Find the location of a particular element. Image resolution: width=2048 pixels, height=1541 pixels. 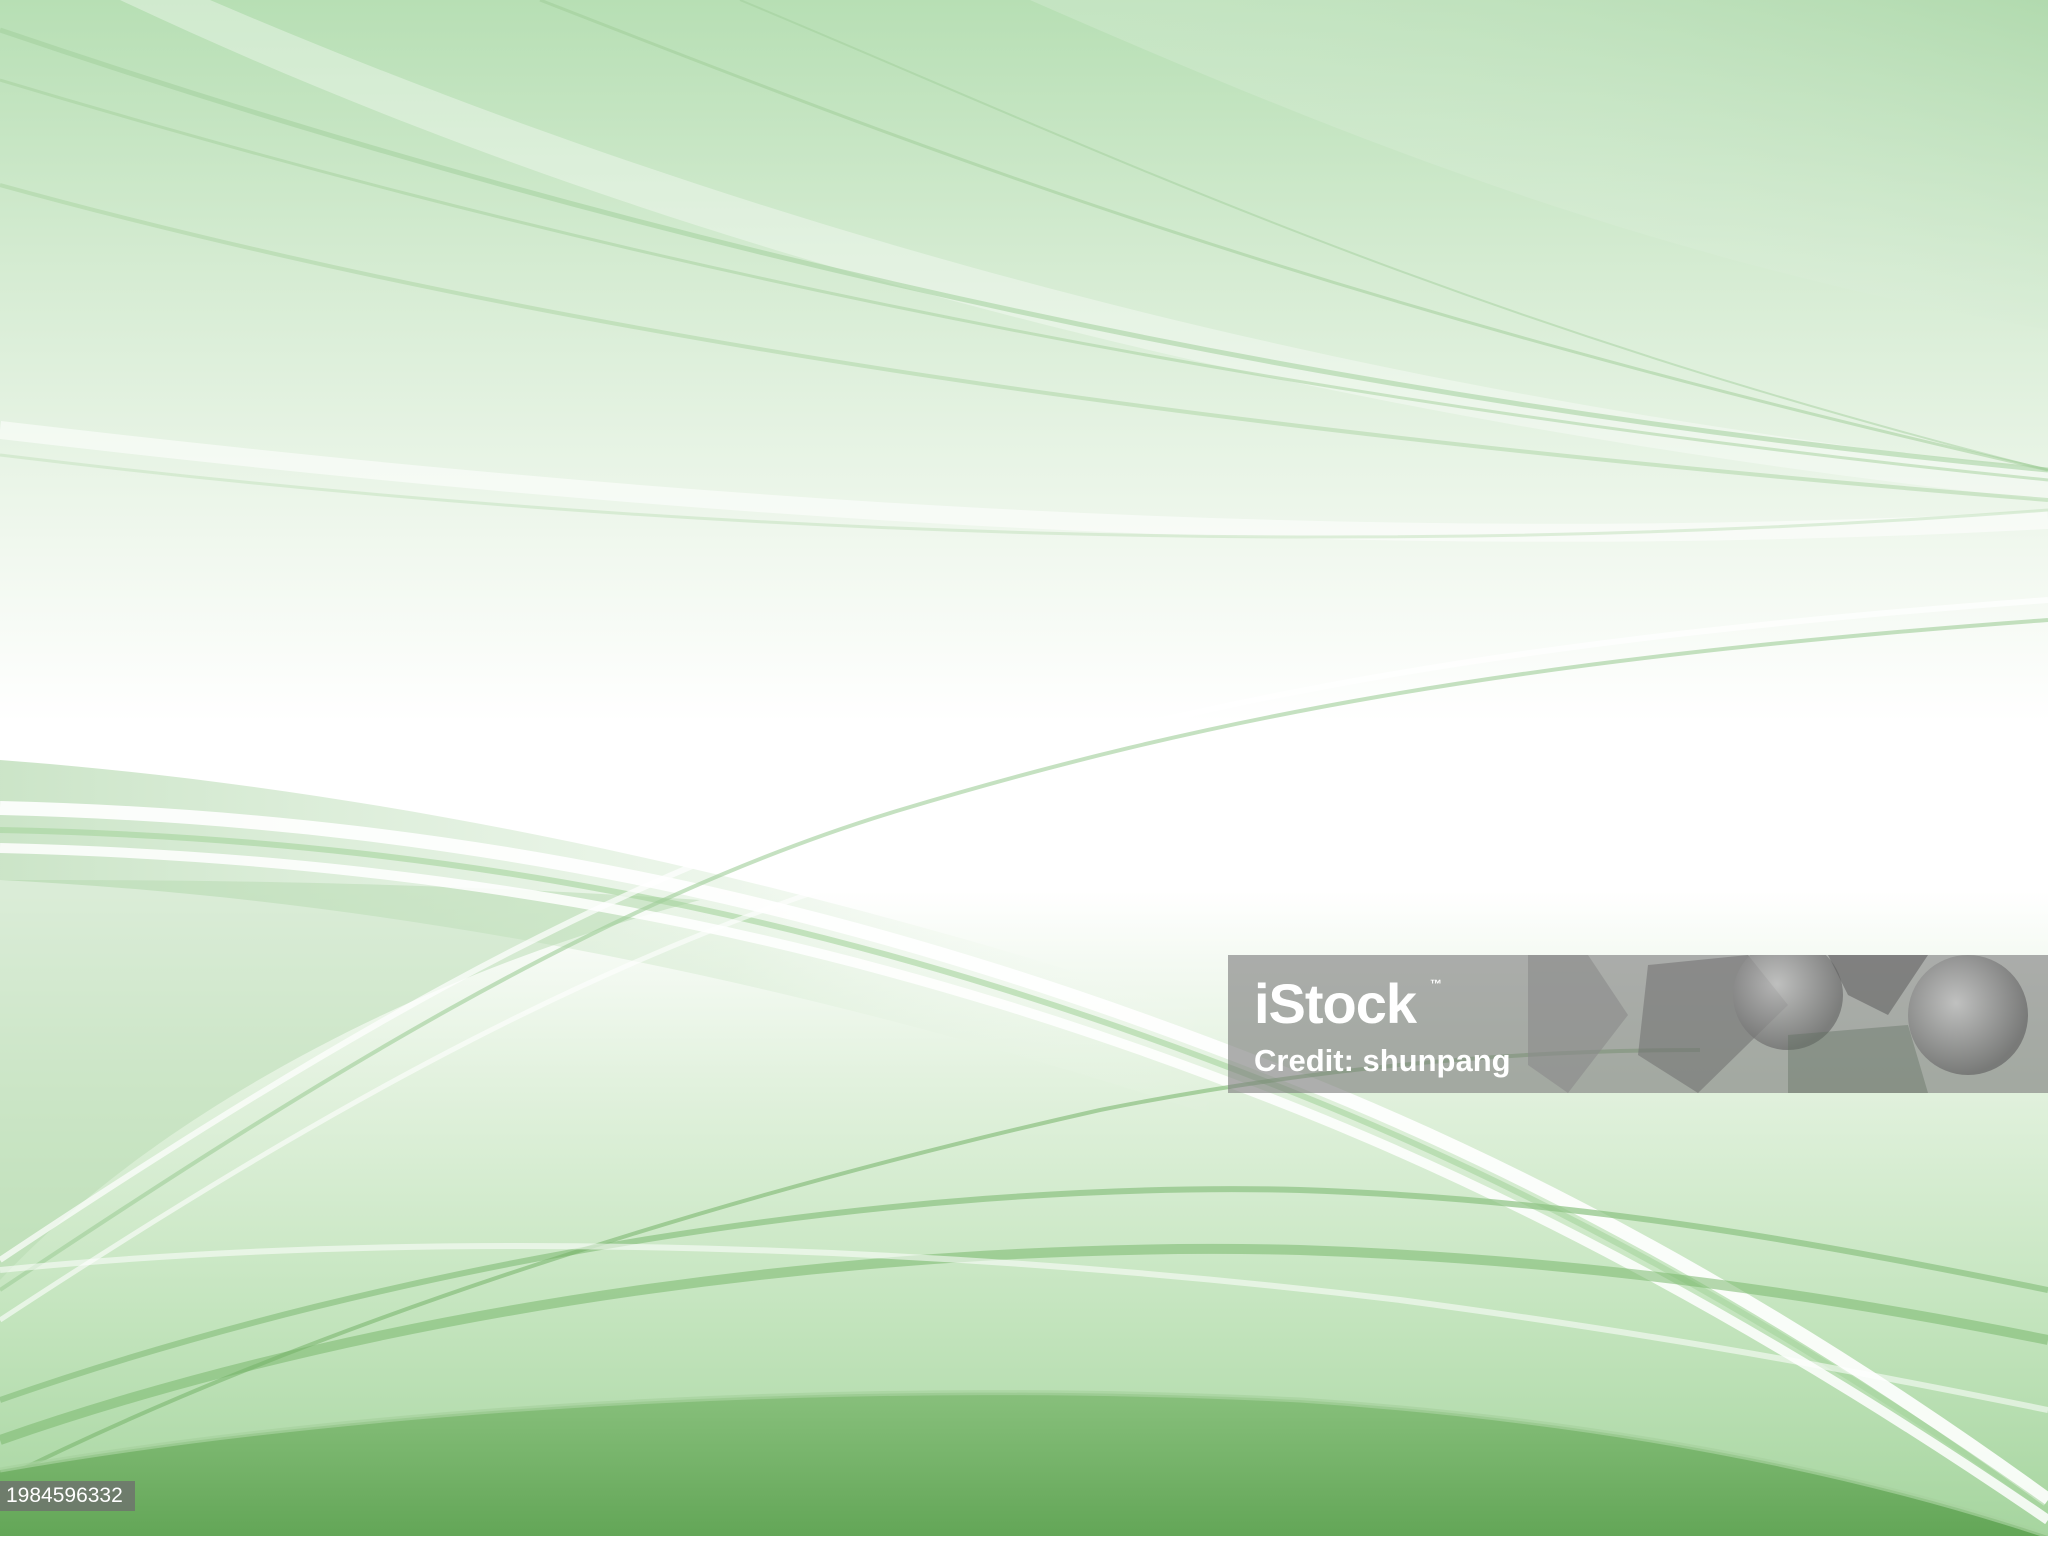

istock-logo: iStock is located at coordinates (1335, 1003).